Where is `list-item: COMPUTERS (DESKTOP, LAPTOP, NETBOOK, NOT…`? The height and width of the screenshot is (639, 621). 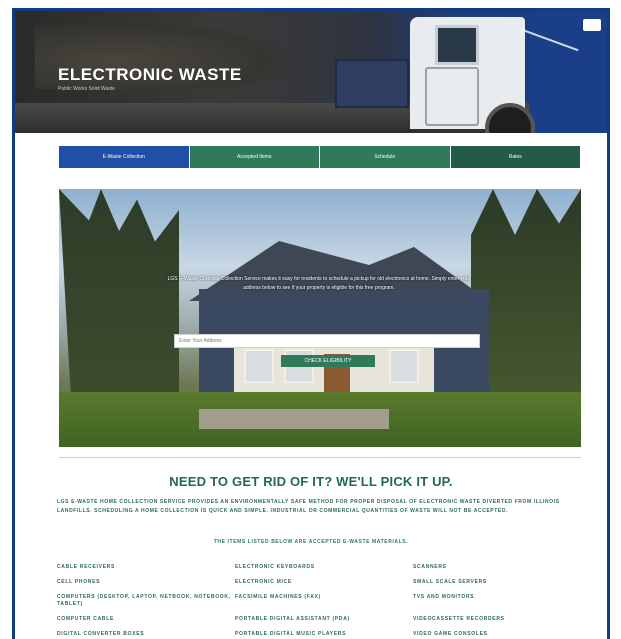
list-item: COMPUTERS (DESKTOP, LAPTOP, NETBOOK, NOT… is located at coordinates (144, 600).